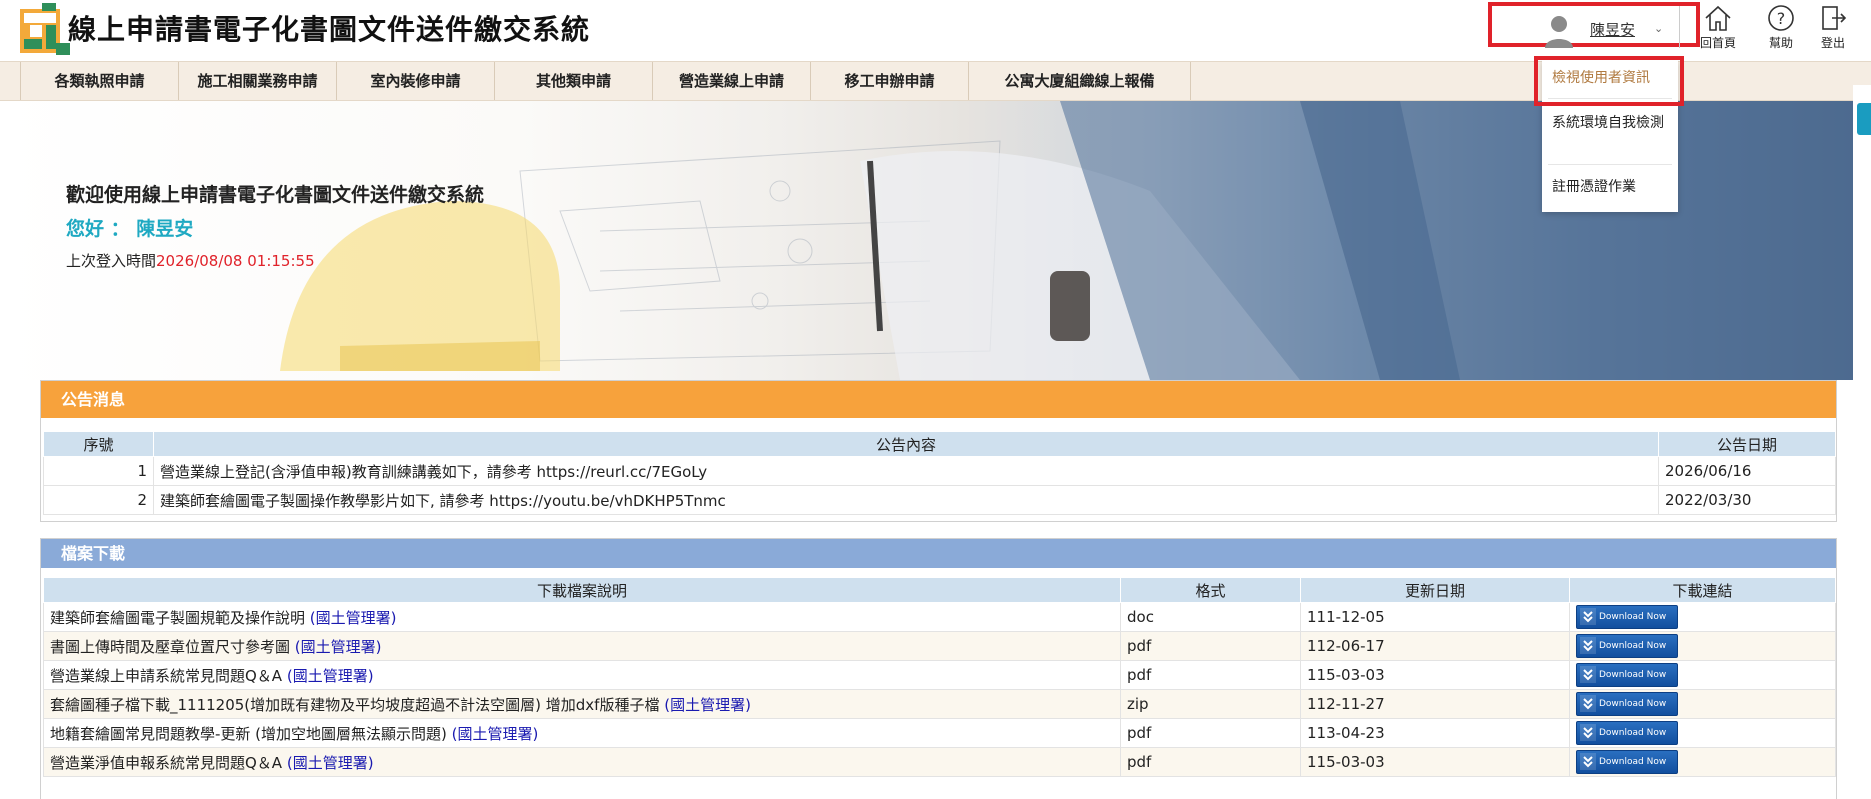  Describe the element at coordinates (45, 29) in the screenshot. I see `system-logo-icon` at that location.